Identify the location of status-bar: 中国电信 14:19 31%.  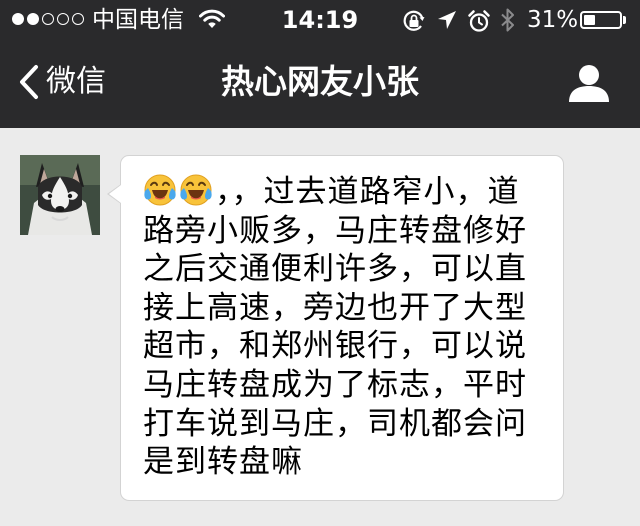
(320, 20).